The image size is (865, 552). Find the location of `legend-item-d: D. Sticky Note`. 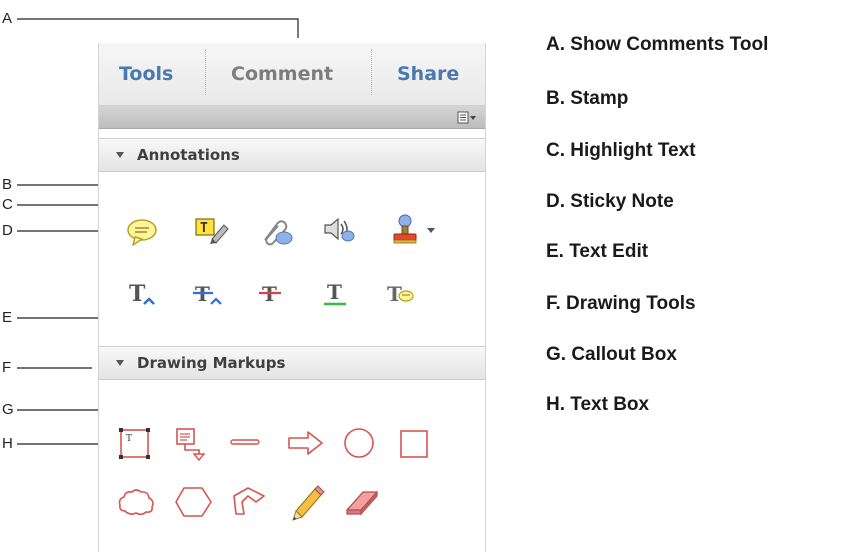

legend-item-d: D. Sticky Note is located at coordinates (610, 201).